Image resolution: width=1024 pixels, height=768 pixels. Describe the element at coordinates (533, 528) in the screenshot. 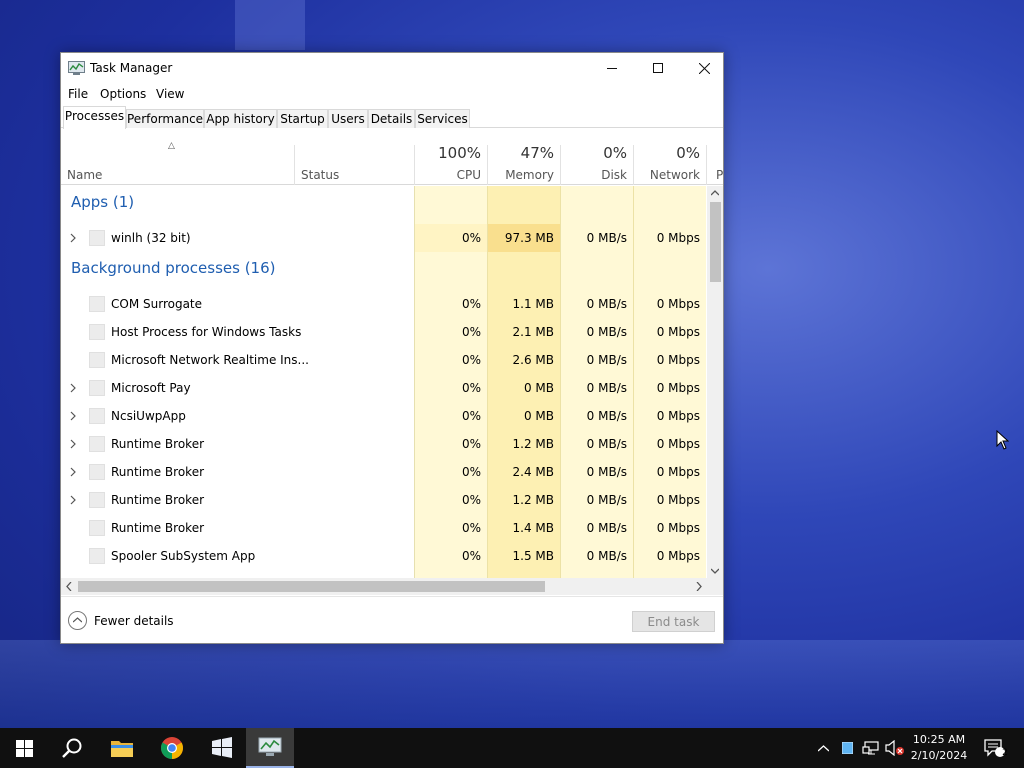

I see `process-memory: 1.4 MB` at that location.